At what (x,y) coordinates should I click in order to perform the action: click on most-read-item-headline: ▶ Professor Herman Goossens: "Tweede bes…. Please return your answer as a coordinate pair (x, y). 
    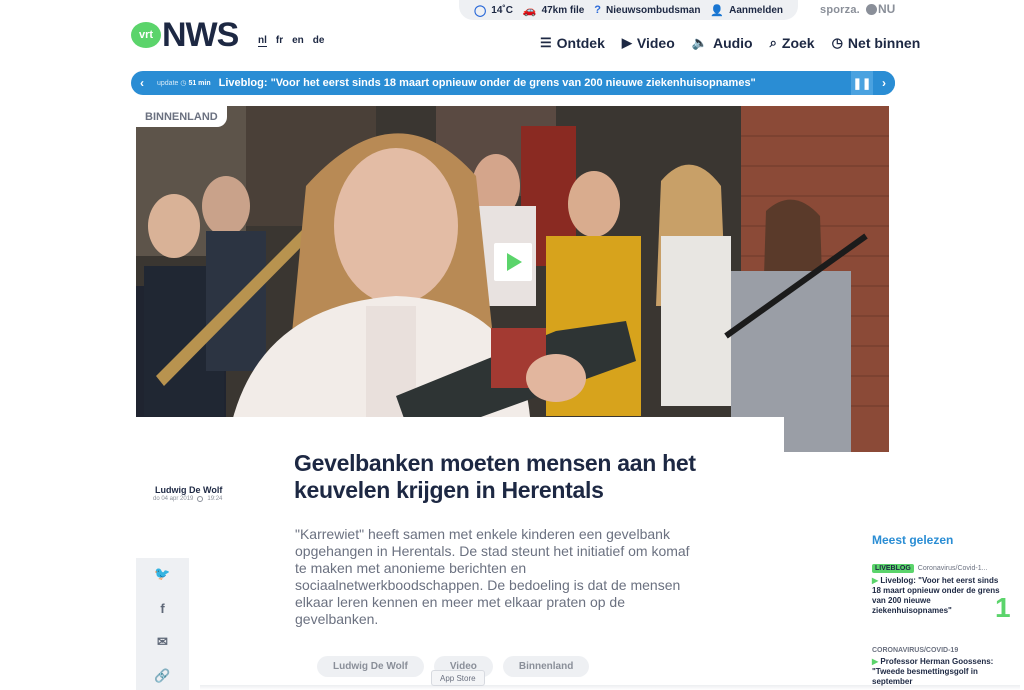
    Looking at the image, I should click on (939, 672).